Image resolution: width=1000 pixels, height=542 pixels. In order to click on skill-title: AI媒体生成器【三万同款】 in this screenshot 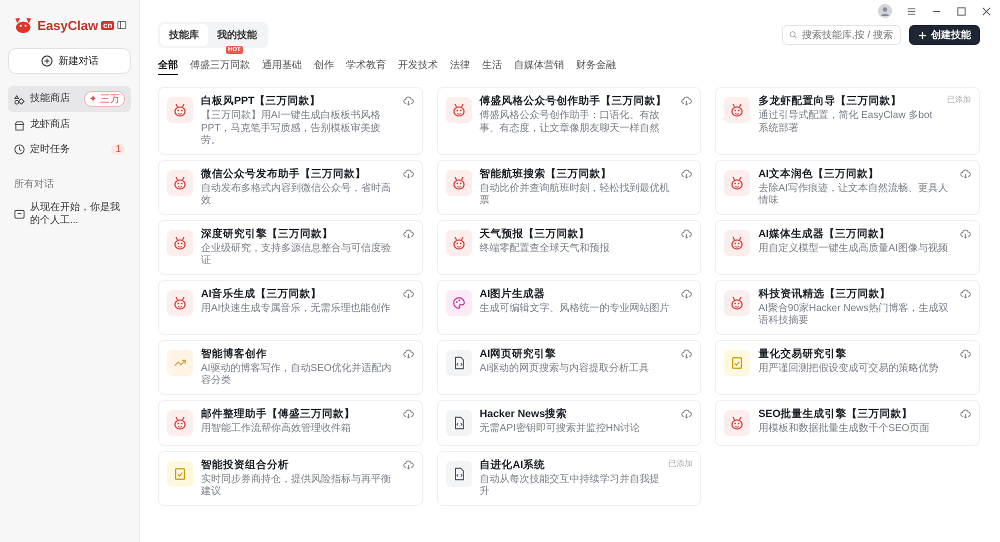, I will do `click(824, 233)`.